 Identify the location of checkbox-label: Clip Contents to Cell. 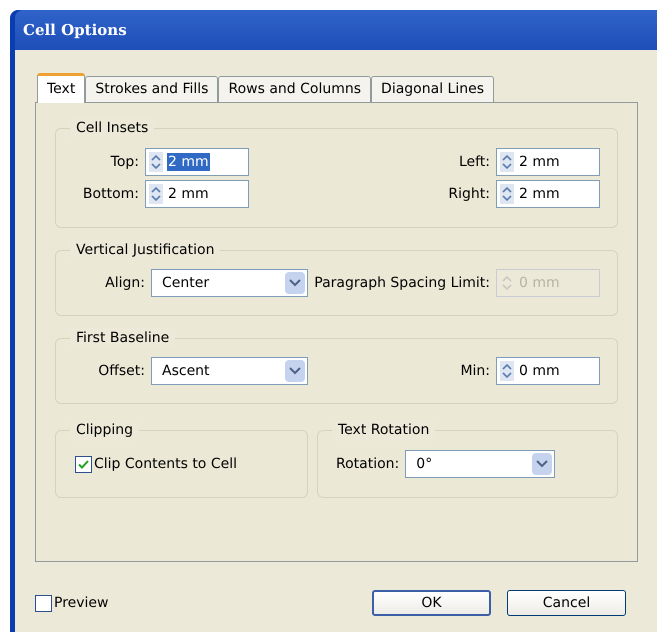
(165, 464).